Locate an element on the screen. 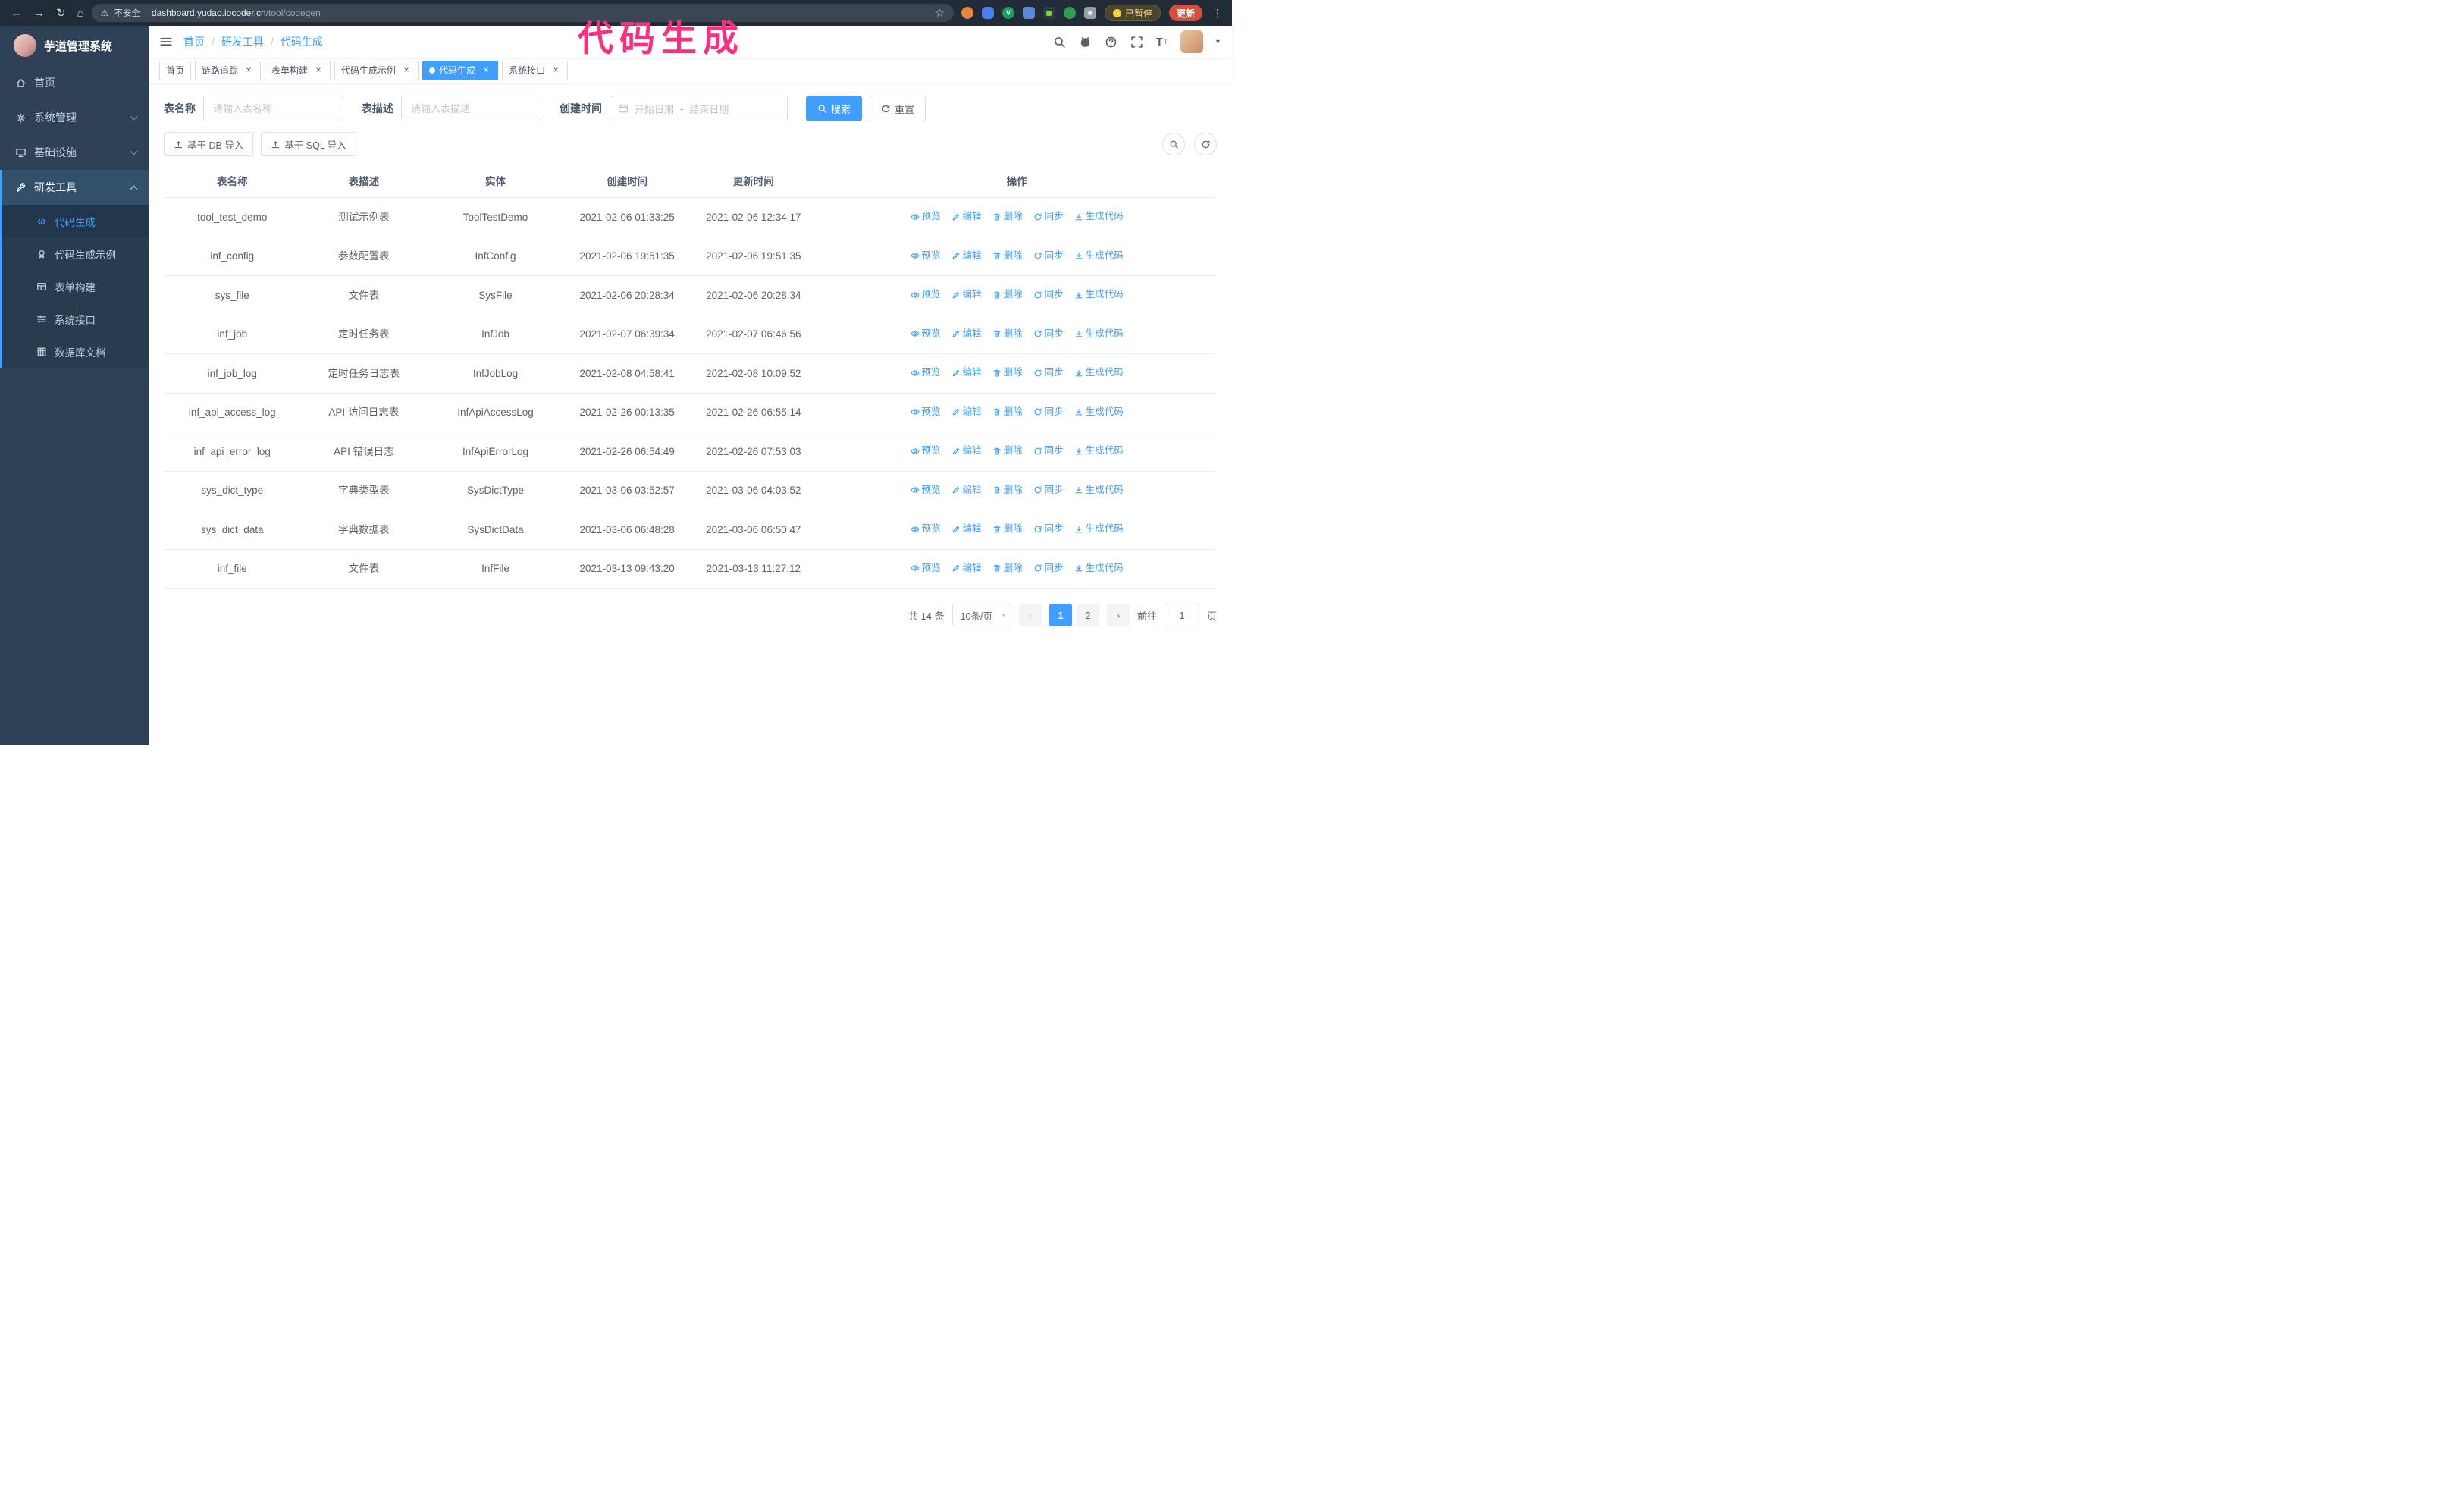  breadcrumb-item: 研发工具 is located at coordinates (243, 41).